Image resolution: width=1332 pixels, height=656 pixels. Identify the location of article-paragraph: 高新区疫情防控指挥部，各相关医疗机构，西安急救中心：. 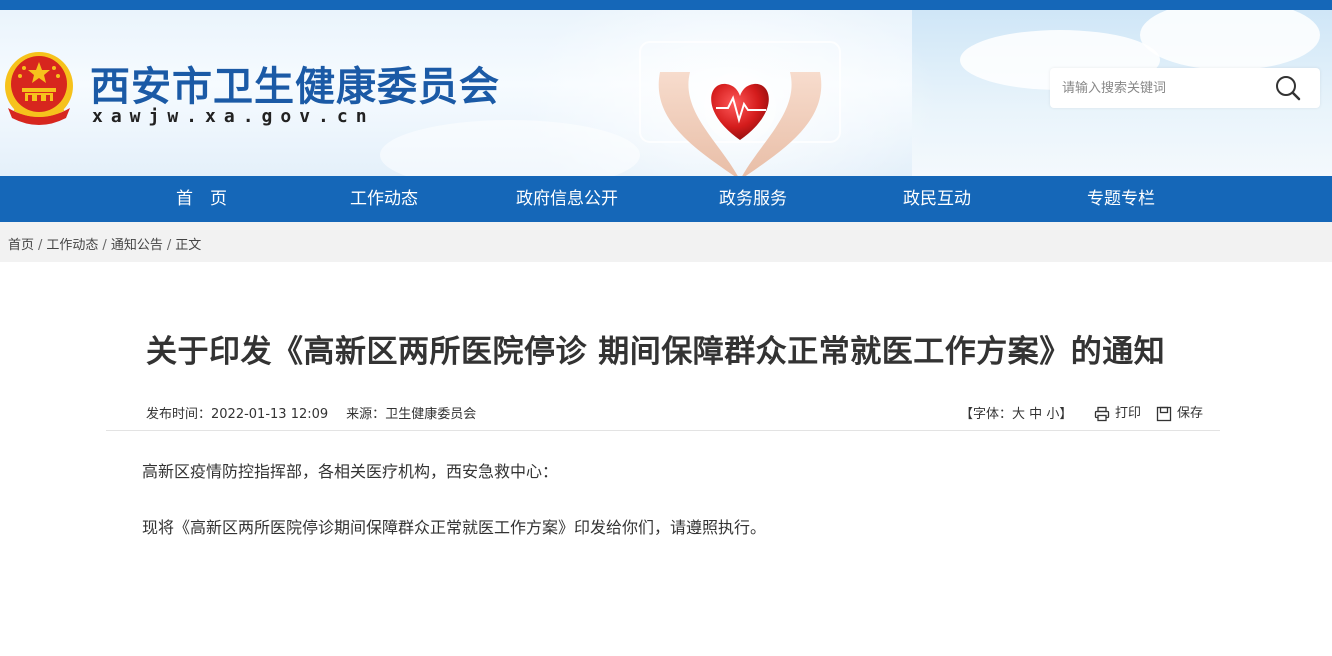
(350, 471).